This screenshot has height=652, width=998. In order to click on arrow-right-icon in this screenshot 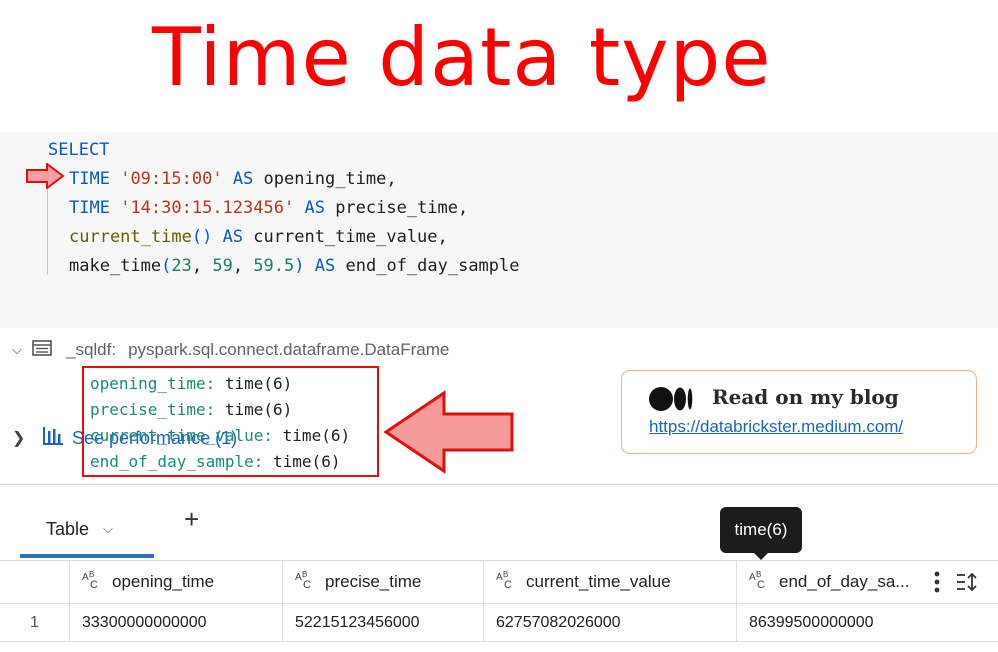, I will do `click(45, 178)`.